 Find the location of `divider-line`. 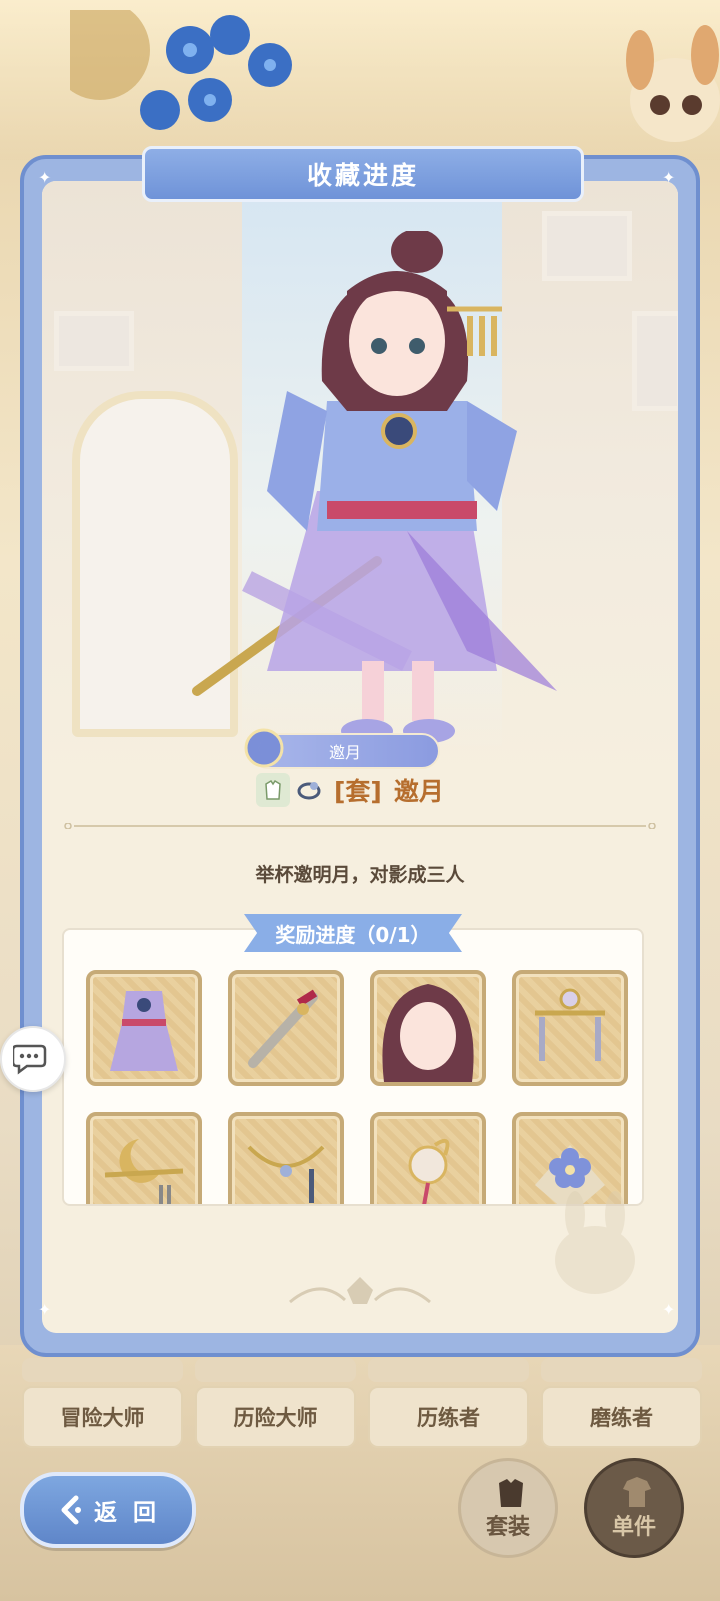

divider-line is located at coordinates (360, 826).